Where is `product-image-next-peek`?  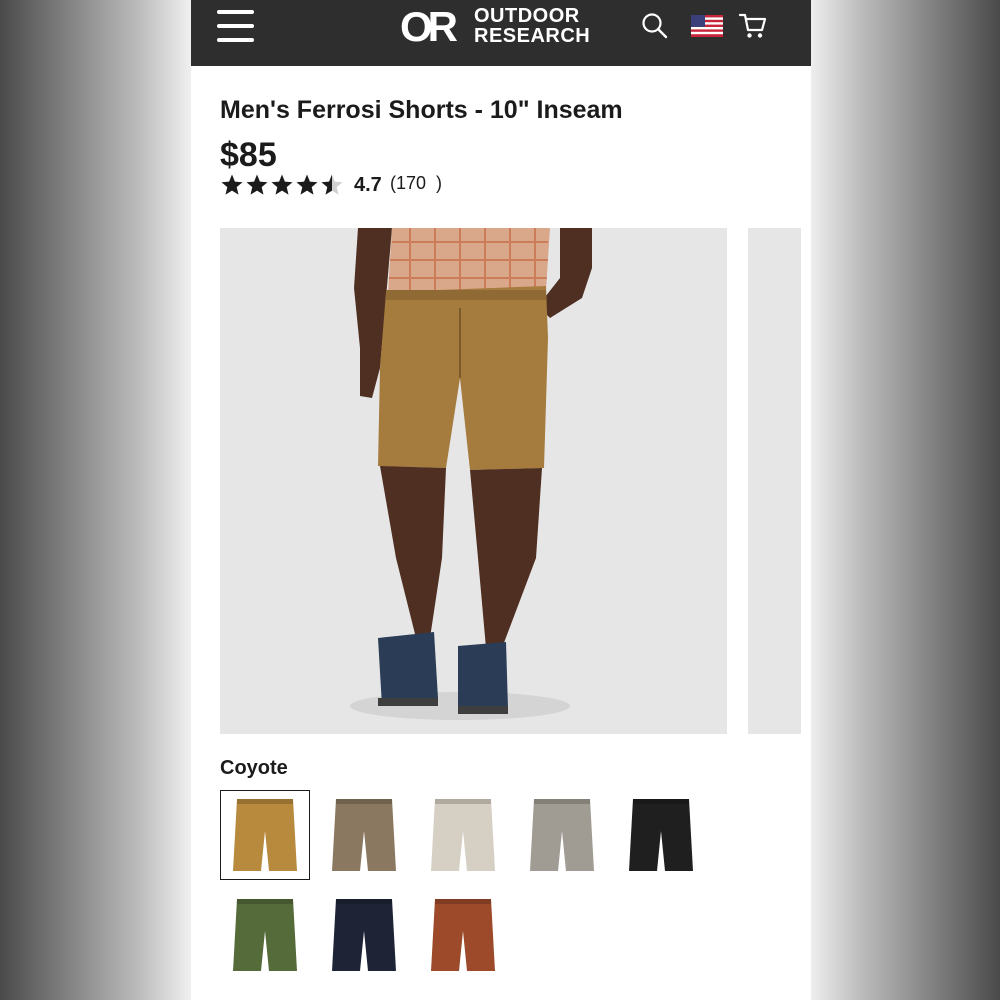 product-image-next-peek is located at coordinates (774, 481).